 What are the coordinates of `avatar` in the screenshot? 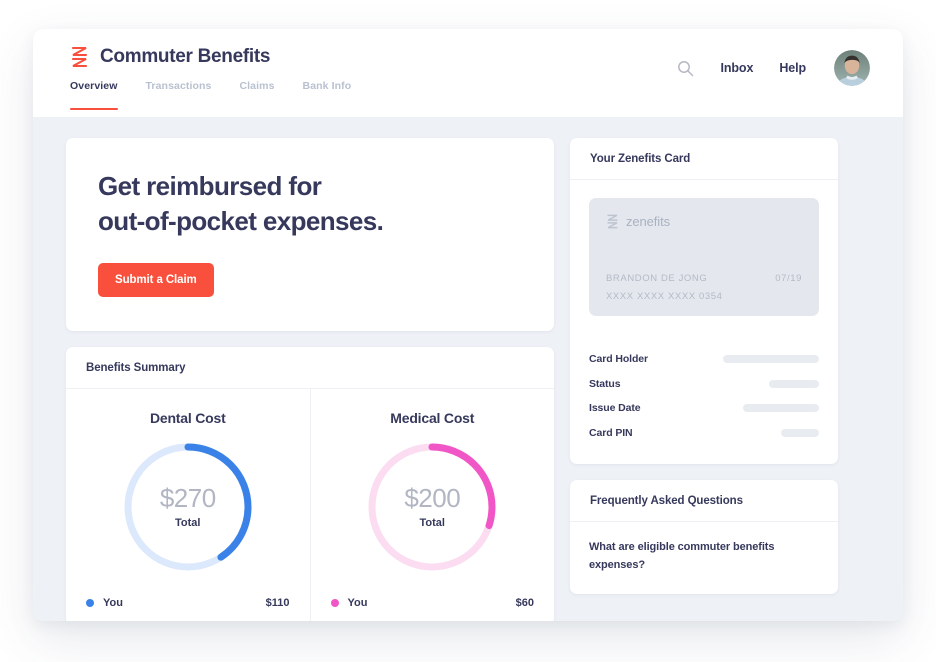 It's located at (852, 68).